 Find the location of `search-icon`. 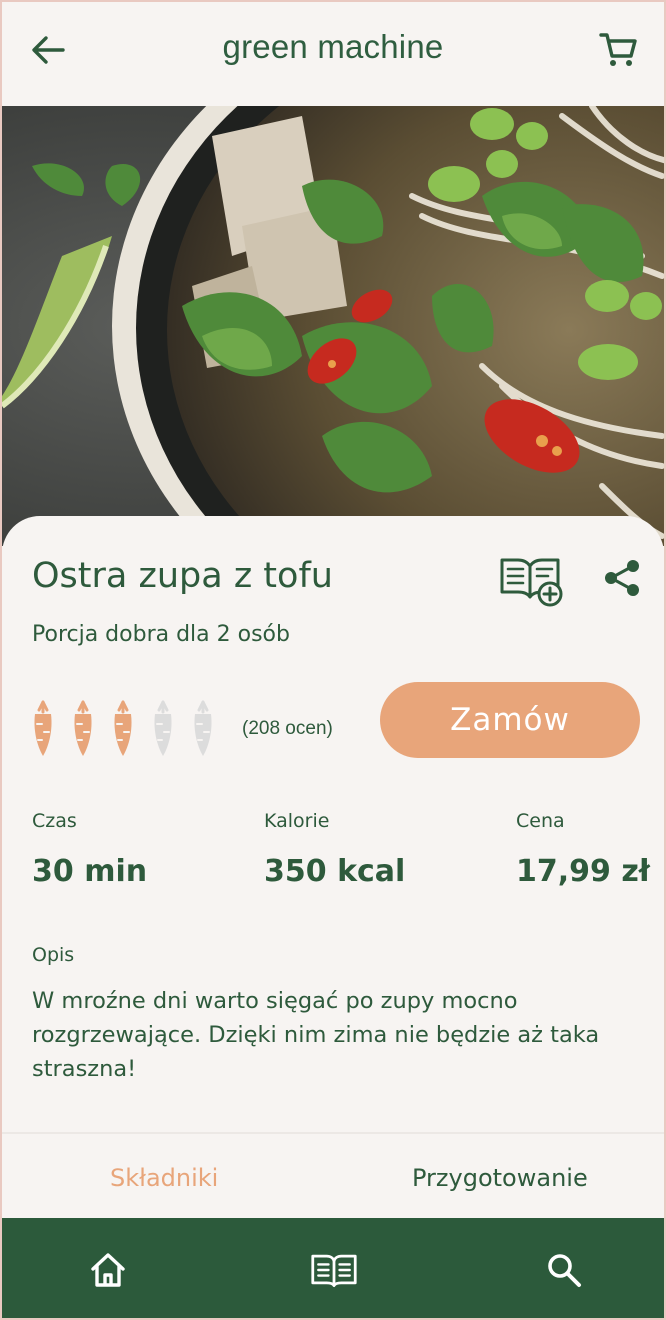

search-icon is located at coordinates (564, 1270).